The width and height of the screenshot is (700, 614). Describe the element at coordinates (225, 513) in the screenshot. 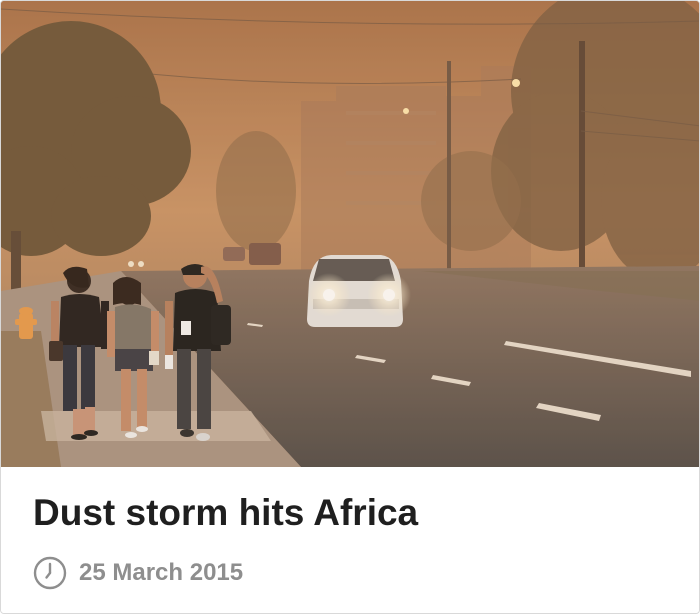

I see `article-headline: Dust storm hits Africa` at that location.